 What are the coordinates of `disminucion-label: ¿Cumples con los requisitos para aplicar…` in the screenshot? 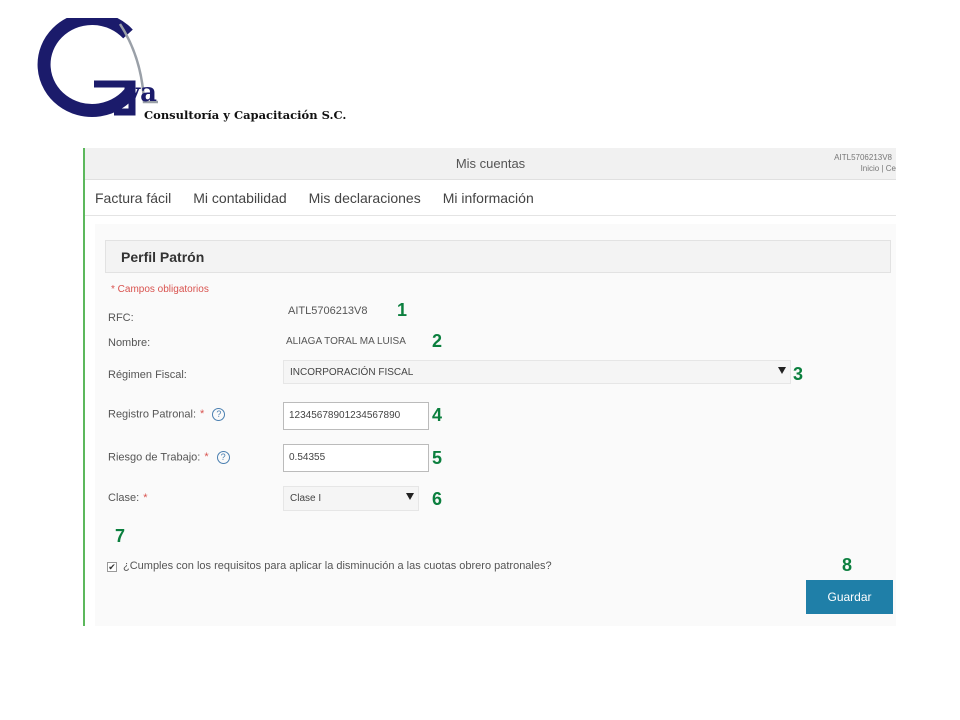 It's located at (337, 566).